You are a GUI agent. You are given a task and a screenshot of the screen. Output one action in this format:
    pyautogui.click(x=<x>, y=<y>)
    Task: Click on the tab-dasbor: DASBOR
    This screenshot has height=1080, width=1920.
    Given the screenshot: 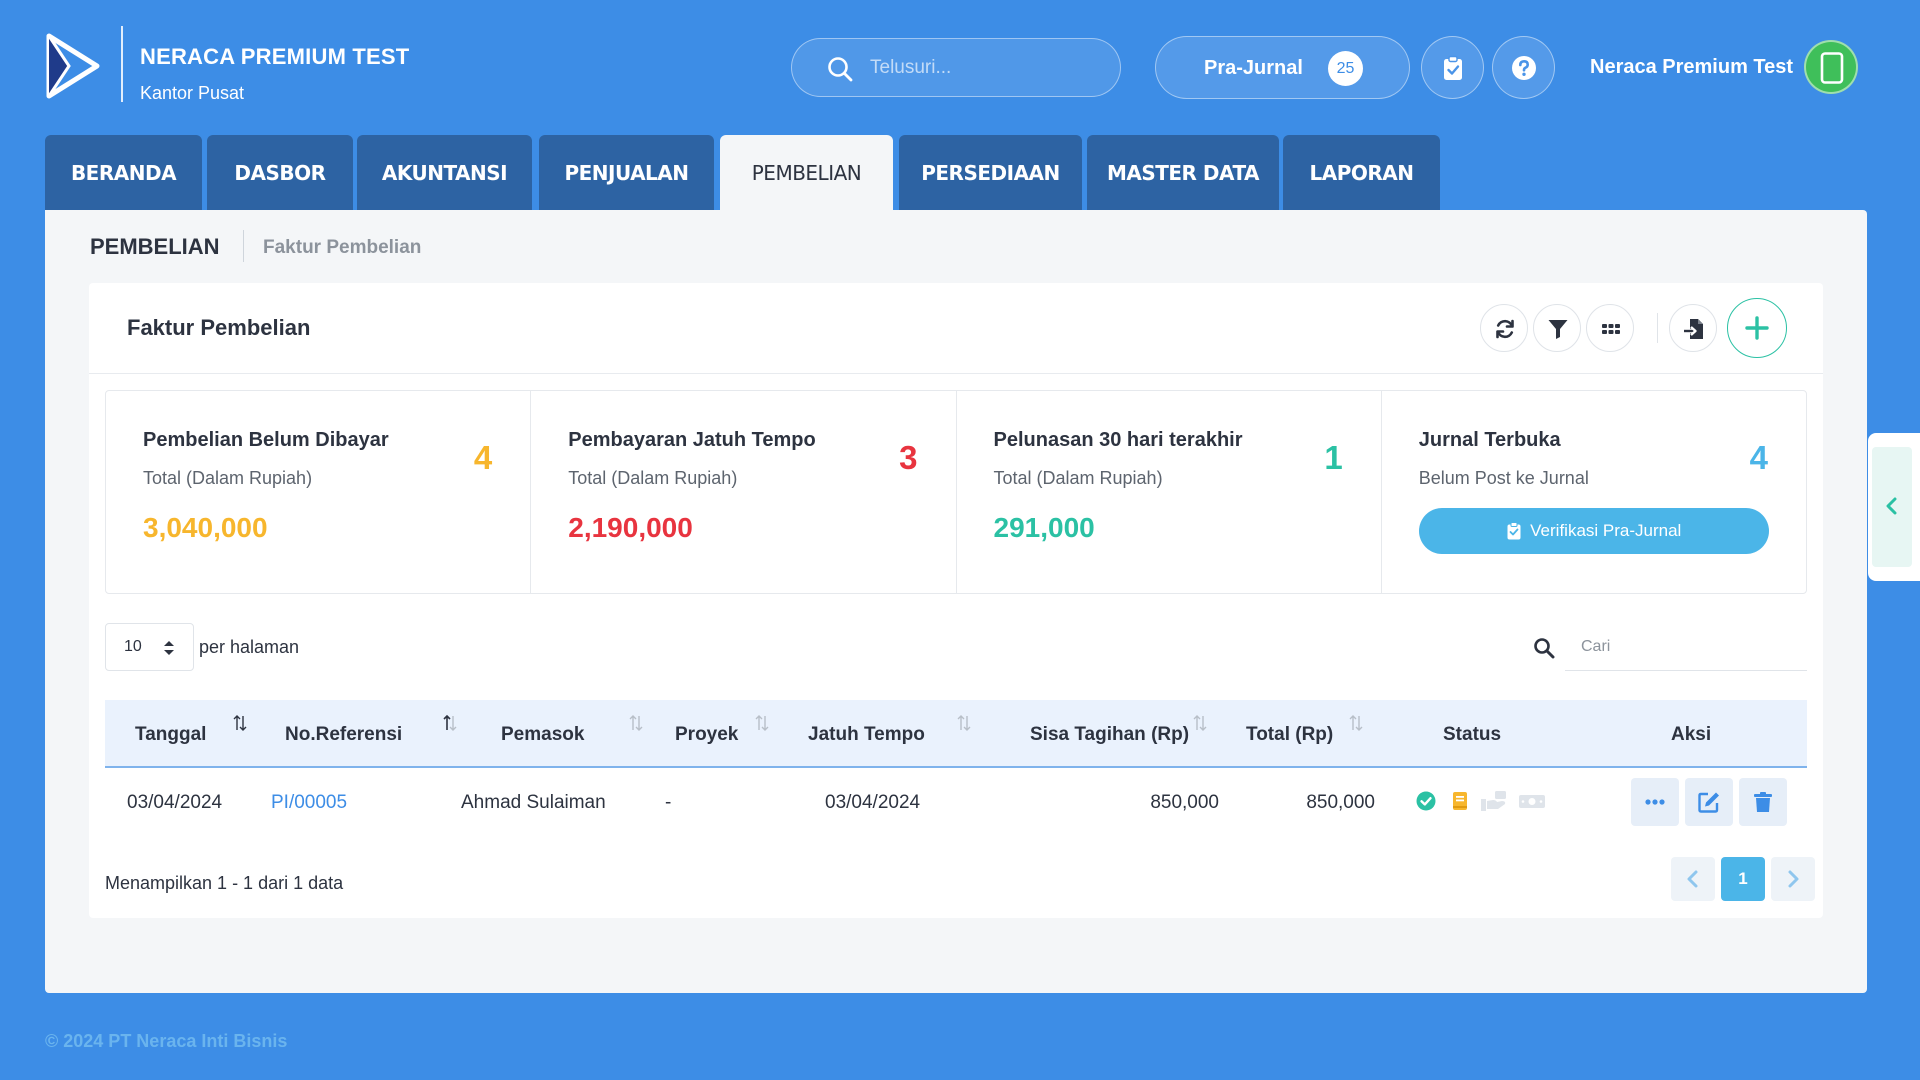 What is the action you would take?
    pyautogui.click(x=280, y=172)
    